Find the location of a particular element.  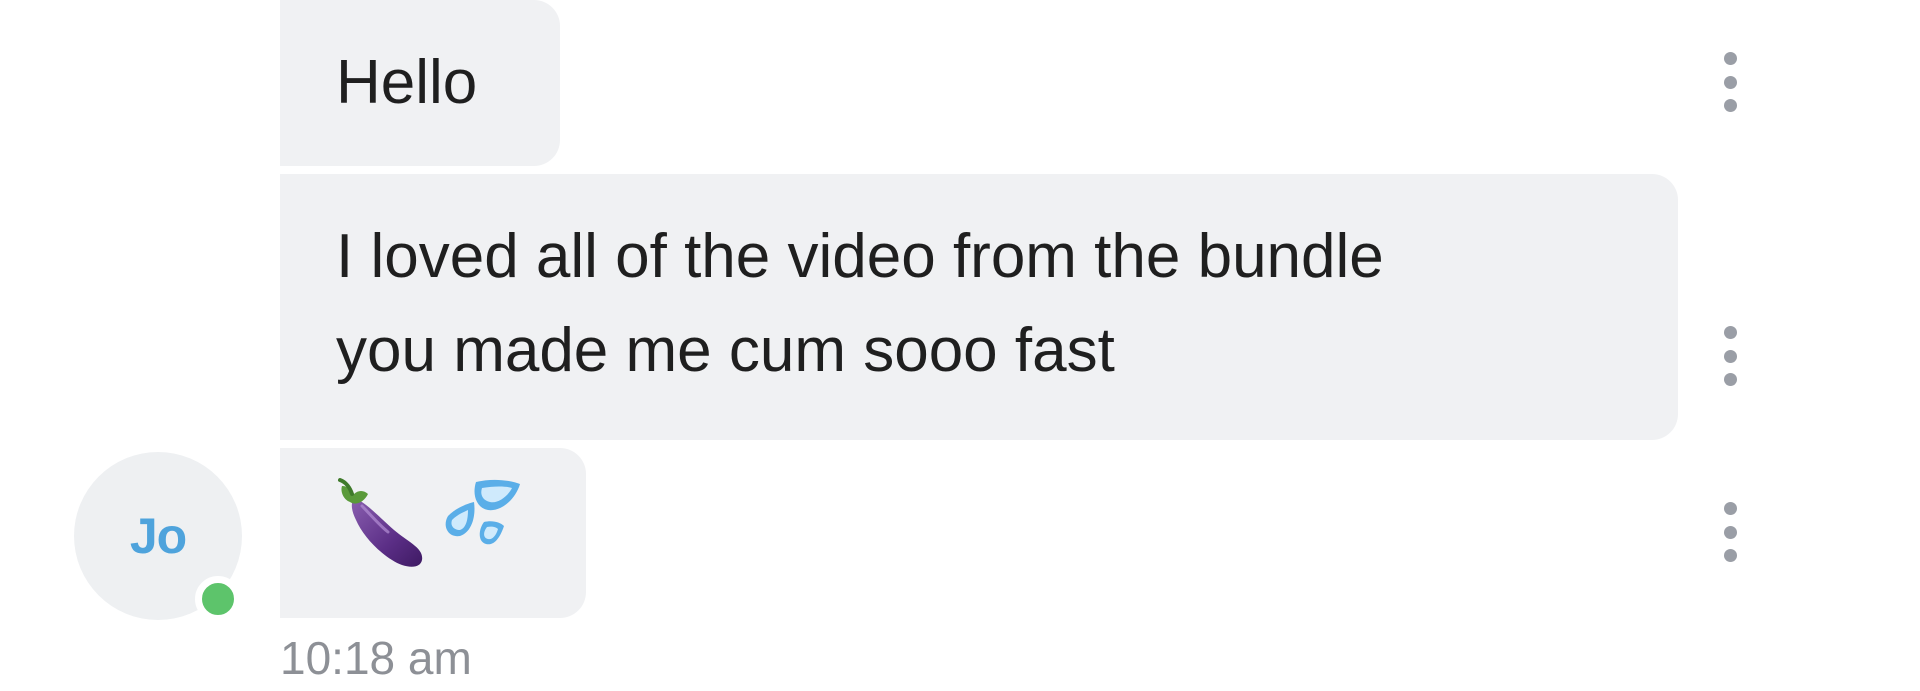

sweat-droplets-emoji is located at coordinates (482, 512).